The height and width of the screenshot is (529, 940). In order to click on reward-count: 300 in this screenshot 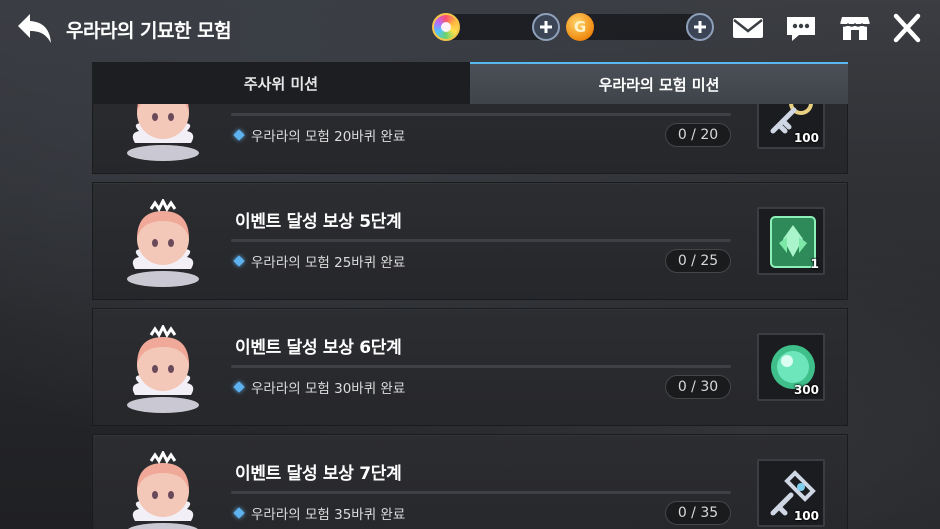, I will do `click(806, 390)`.